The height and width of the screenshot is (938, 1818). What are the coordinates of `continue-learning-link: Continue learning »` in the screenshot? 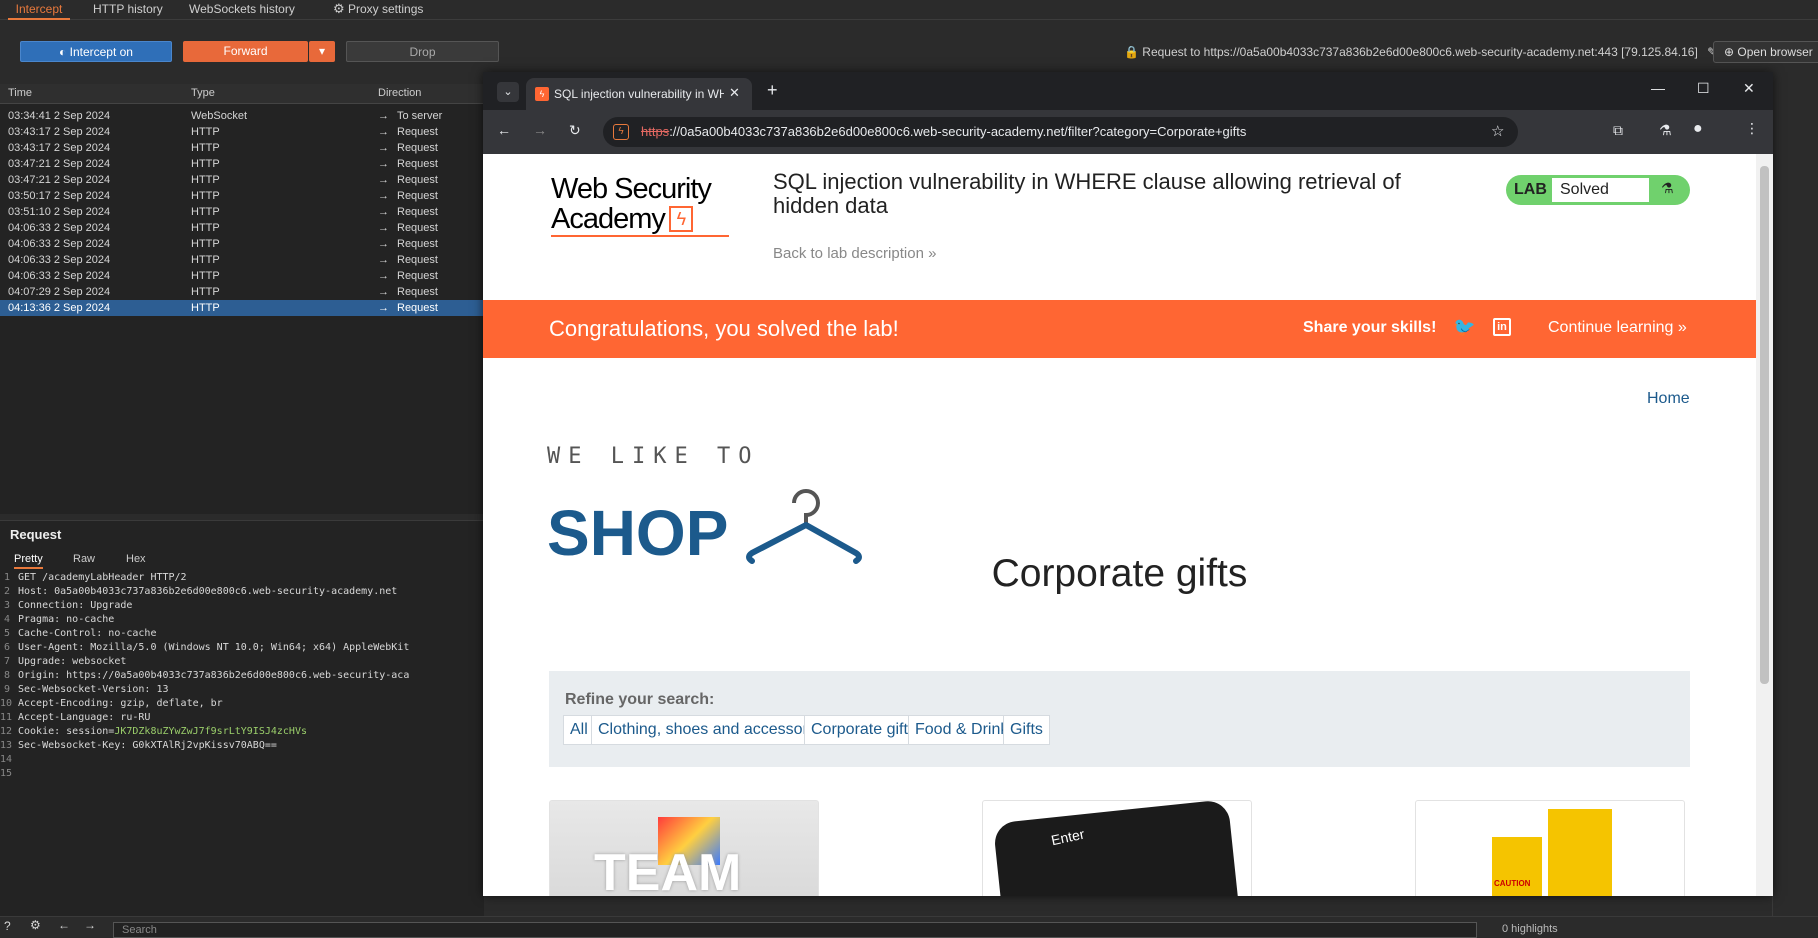 It's located at (1617, 328).